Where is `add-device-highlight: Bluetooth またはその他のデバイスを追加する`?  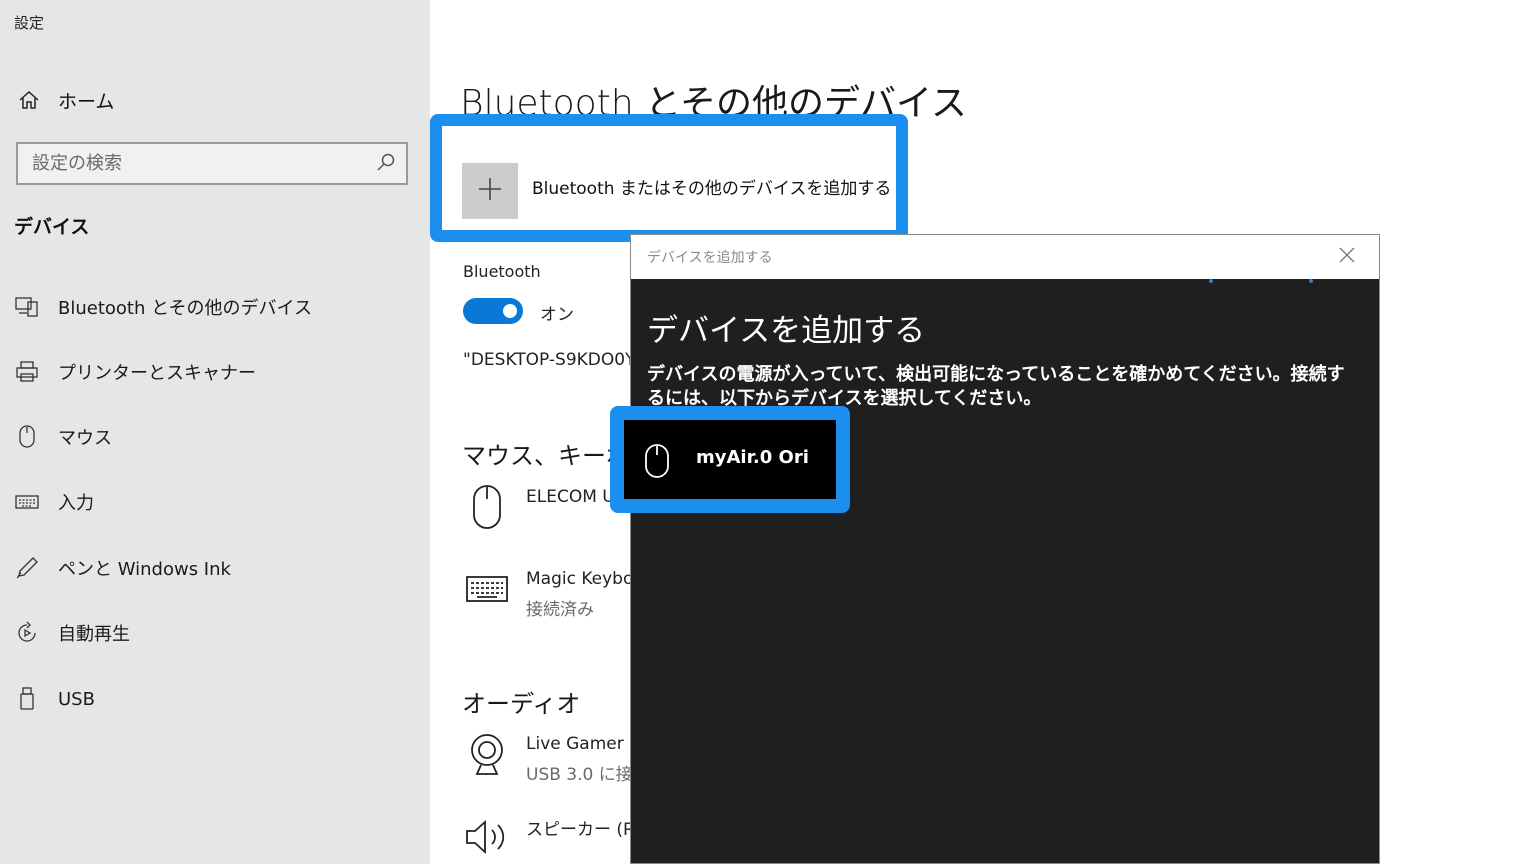
add-device-highlight: Bluetooth またはその他のデバイスを追加する is located at coordinates (669, 178).